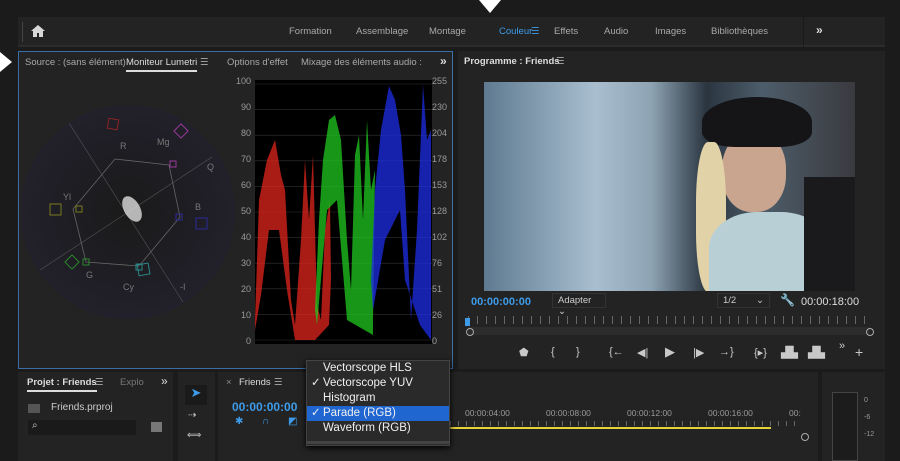  I want to click on axis-tick-label: 100, so click(243, 81).